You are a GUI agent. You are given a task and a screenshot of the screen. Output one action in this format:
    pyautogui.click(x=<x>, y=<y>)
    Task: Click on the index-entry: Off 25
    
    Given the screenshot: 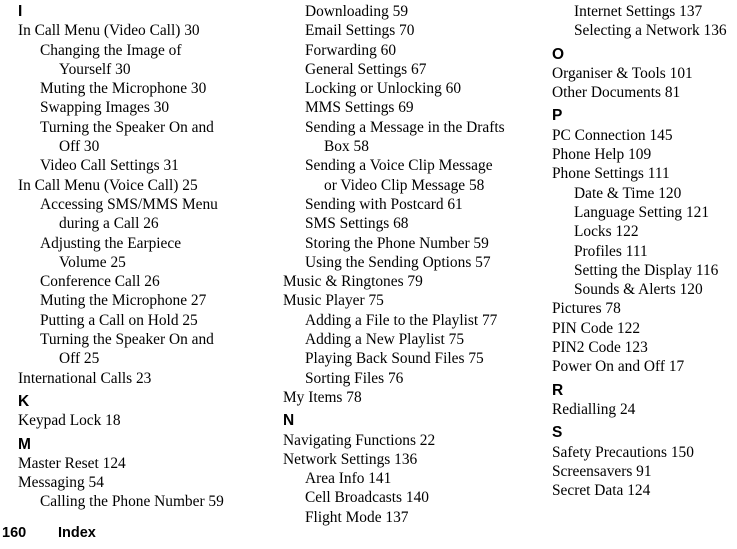 What is the action you would take?
    pyautogui.click(x=163, y=358)
    